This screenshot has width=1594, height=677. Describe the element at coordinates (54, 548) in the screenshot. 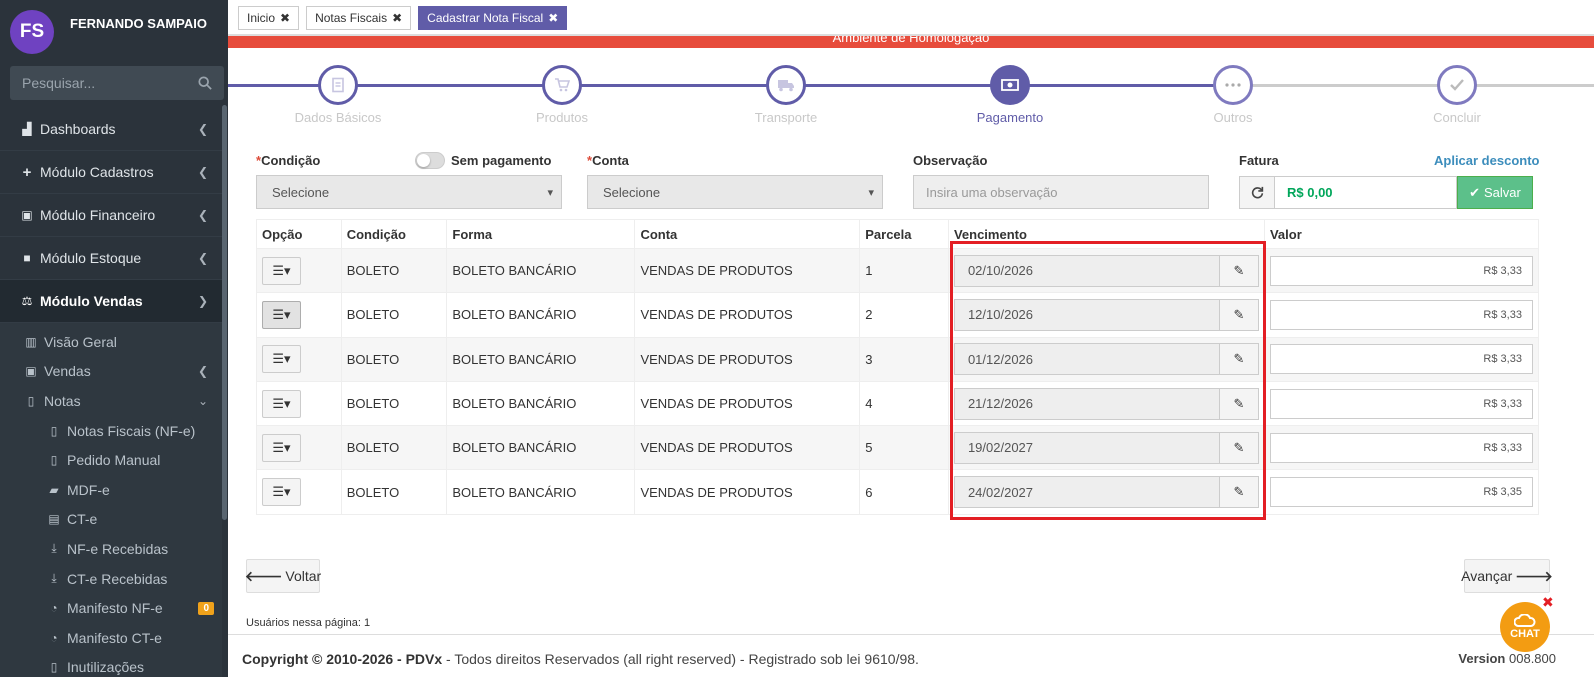

I see `download-icon: ⤓` at that location.